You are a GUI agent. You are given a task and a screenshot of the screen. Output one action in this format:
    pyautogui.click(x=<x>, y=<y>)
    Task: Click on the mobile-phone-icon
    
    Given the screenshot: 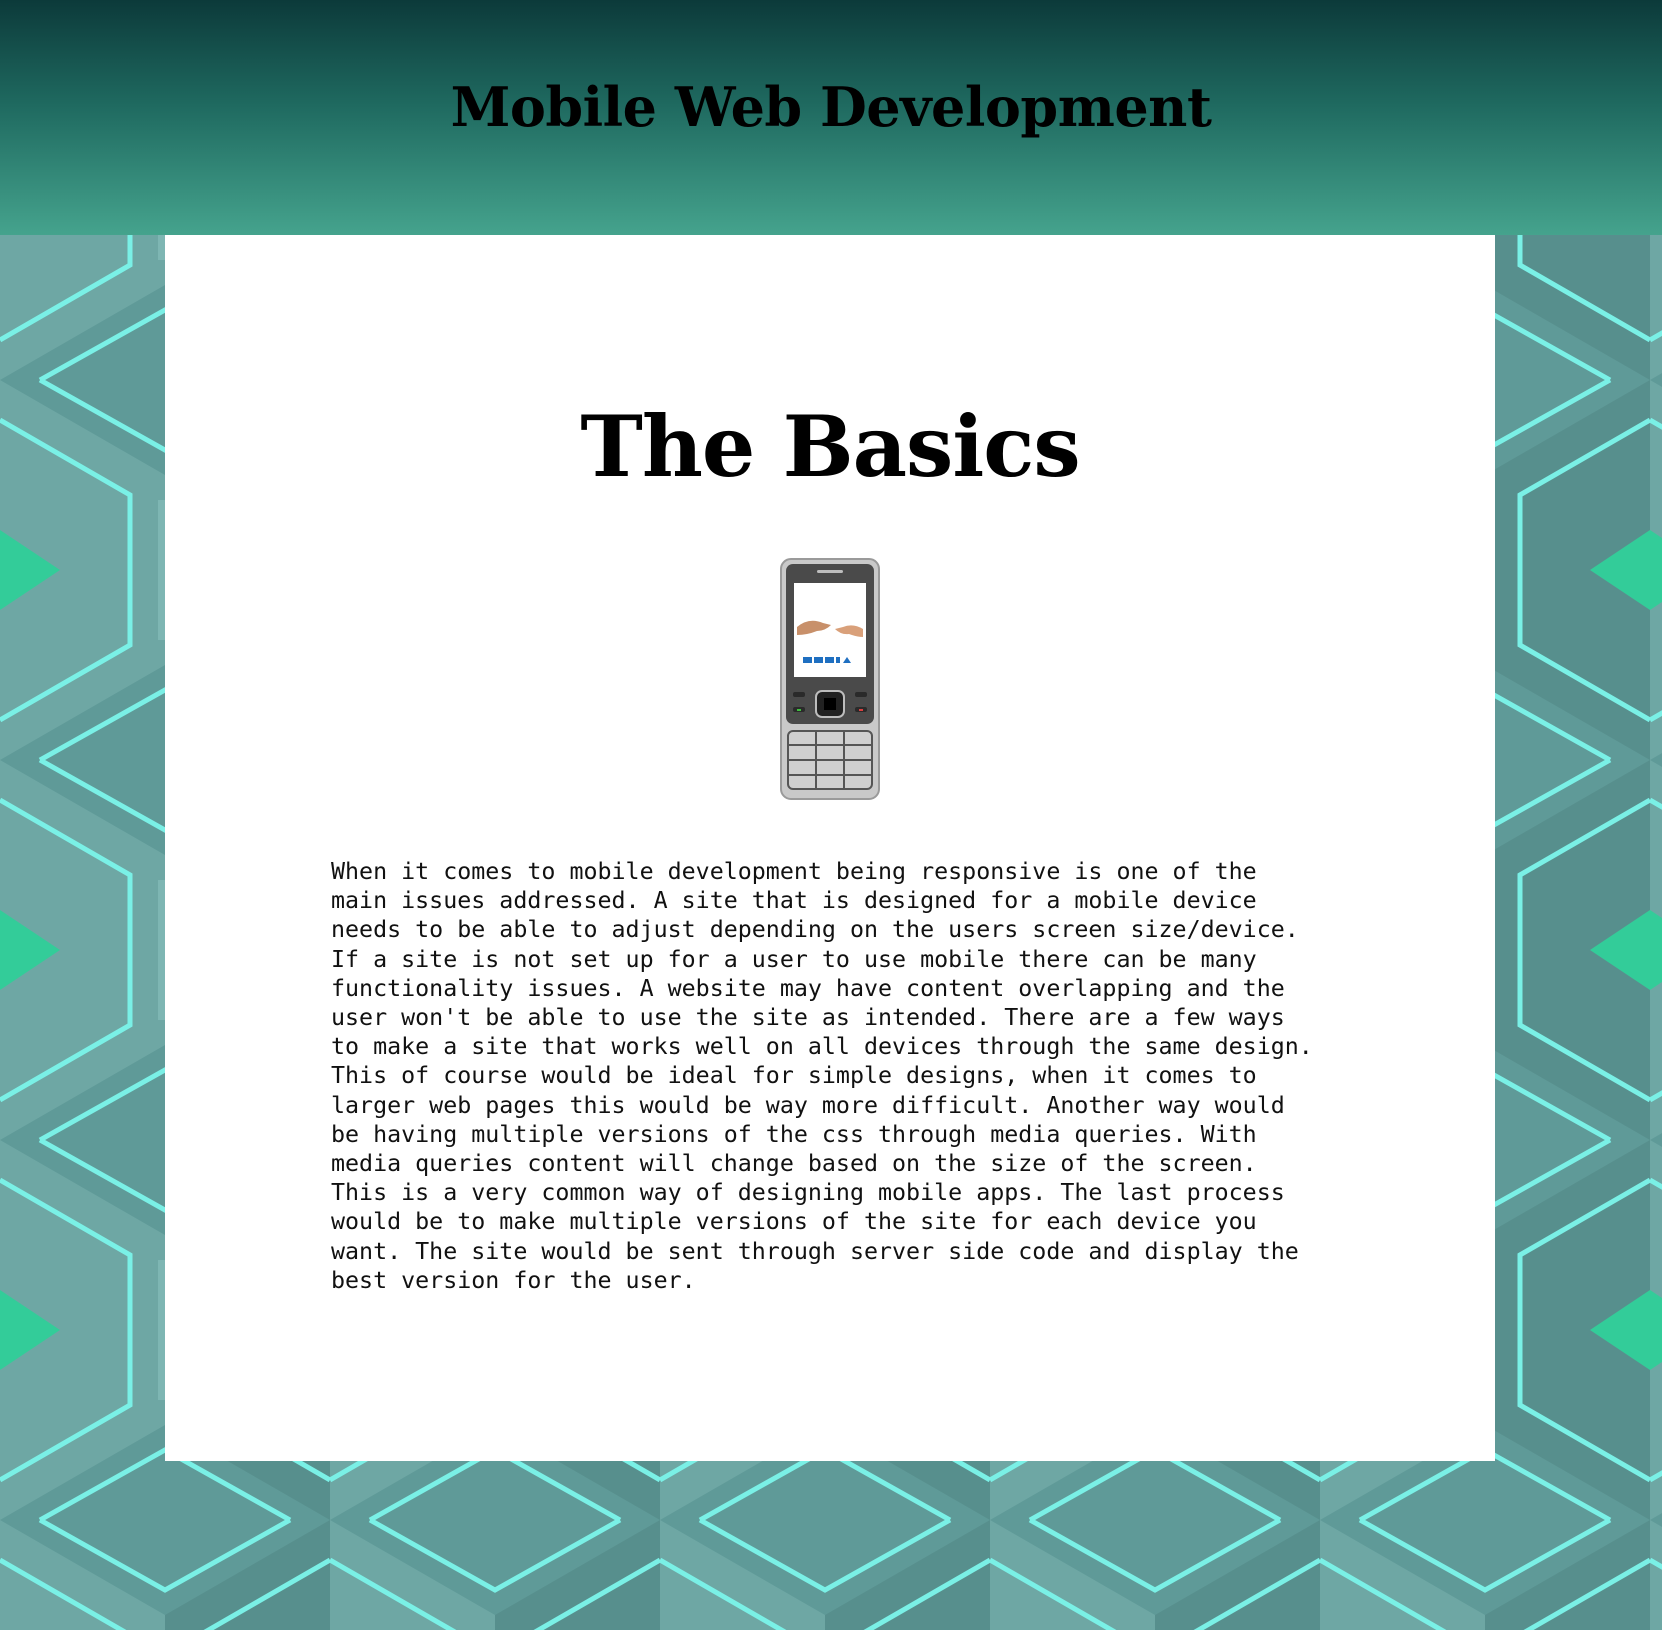 What is the action you would take?
    pyautogui.click(x=830, y=679)
    